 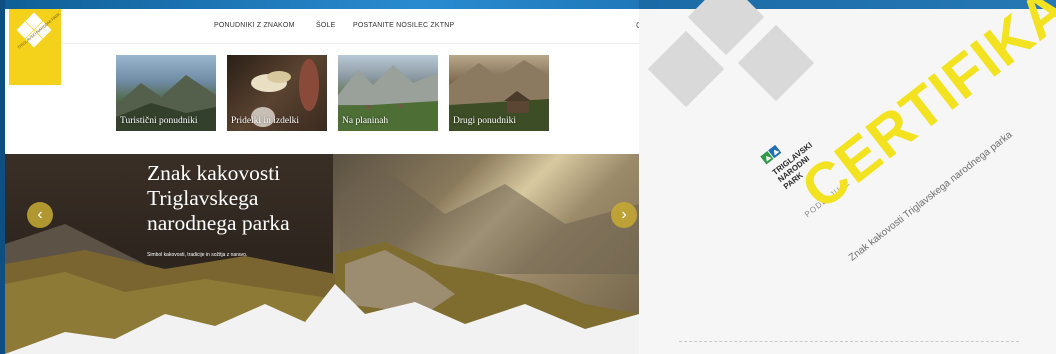 What do you see at coordinates (218, 223) in the screenshot?
I see `hero-title-line: narodnega parka` at bounding box center [218, 223].